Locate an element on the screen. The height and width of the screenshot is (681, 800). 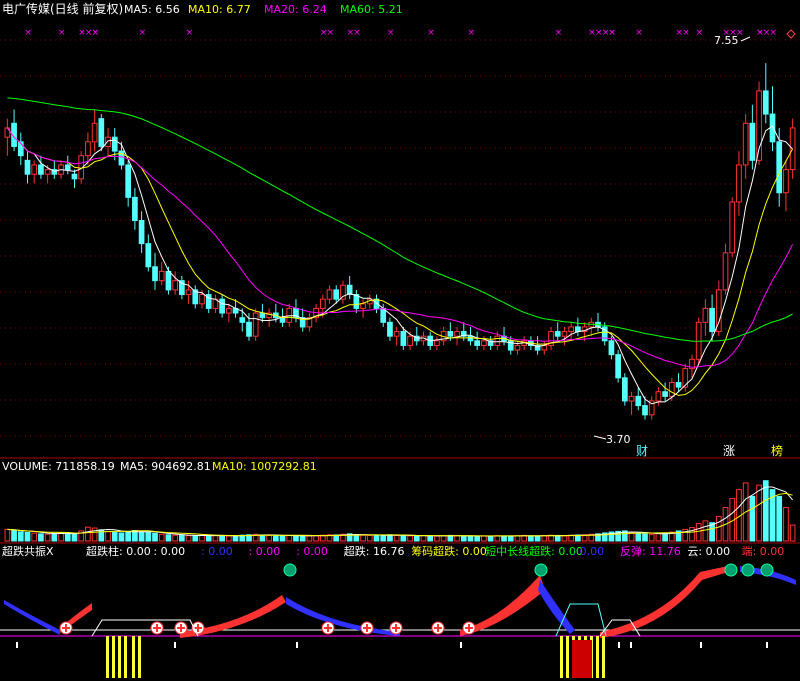
event-badge: 涨 is located at coordinates (729, 450).